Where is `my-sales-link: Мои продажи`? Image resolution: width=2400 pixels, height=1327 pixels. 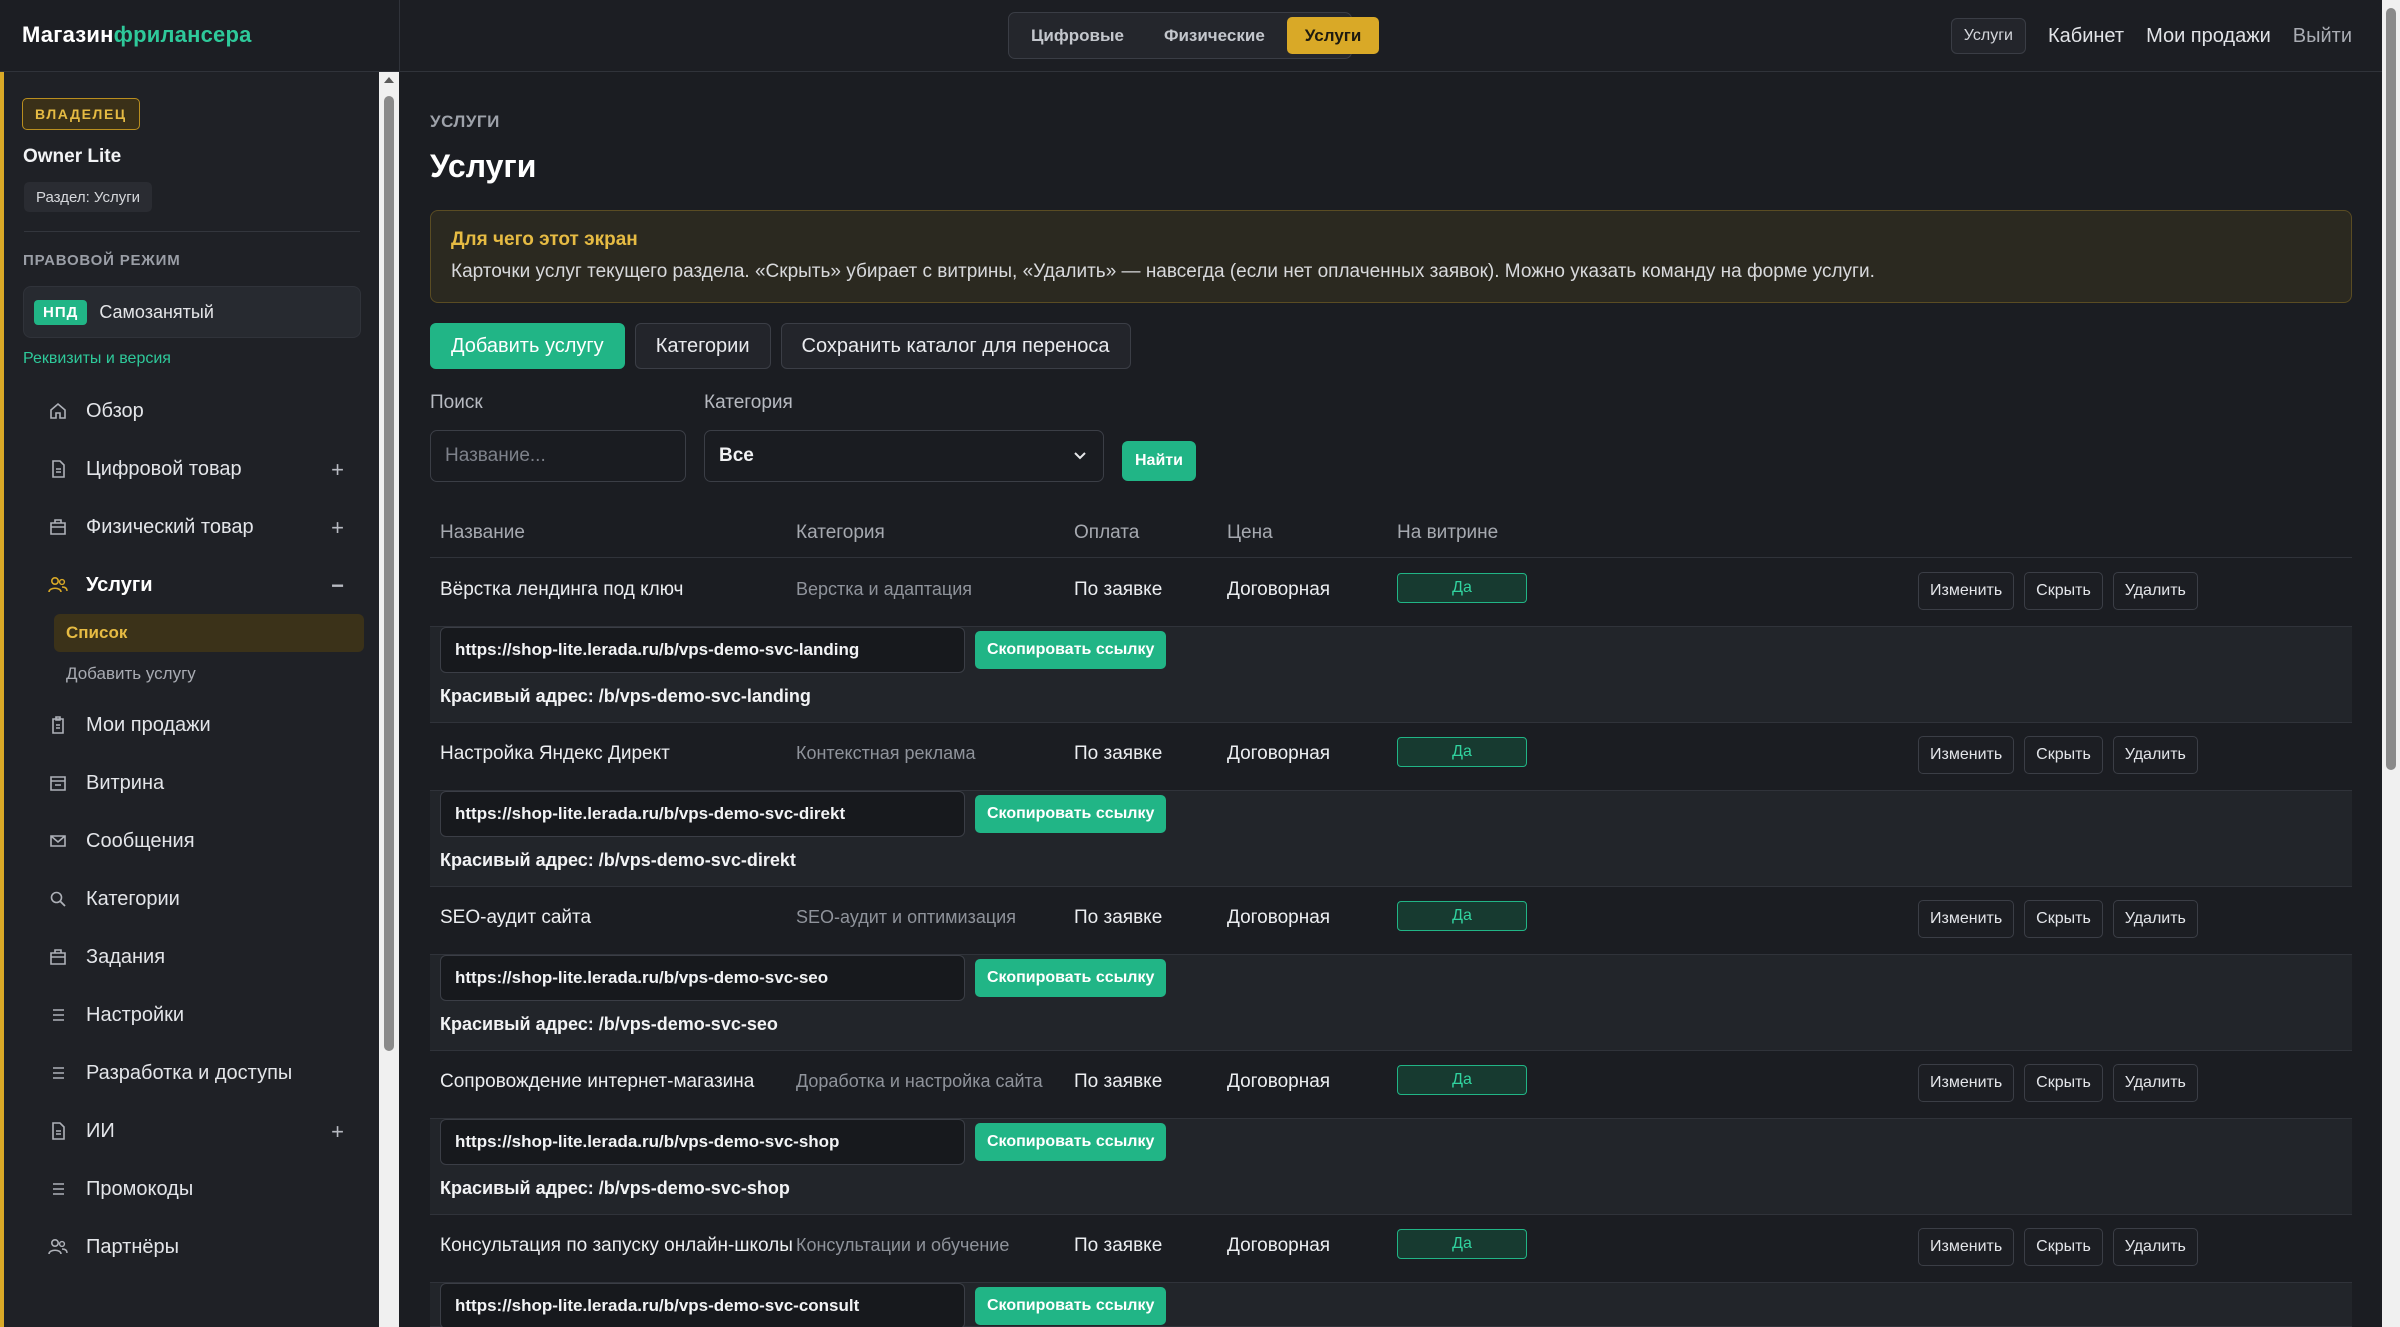
my-sales-link: Мои продажи is located at coordinates (2208, 36).